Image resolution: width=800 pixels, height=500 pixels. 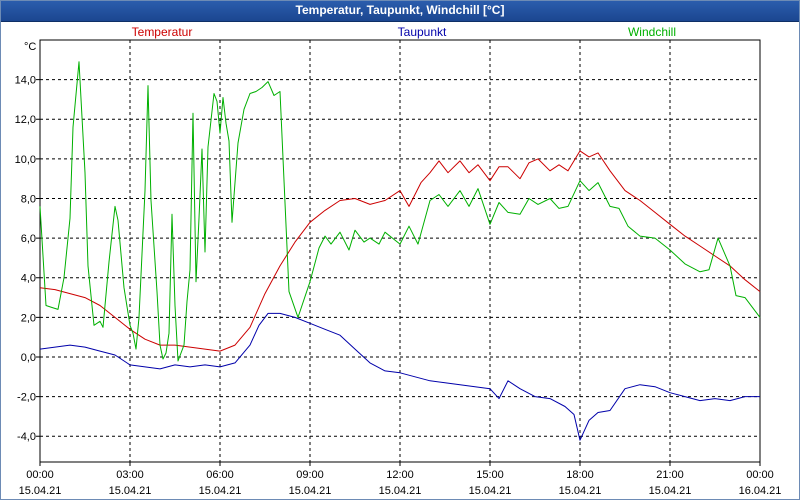 What do you see at coordinates (580, 475) in the screenshot?
I see `x-tick-time-label: 18:00` at bounding box center [580, 475].